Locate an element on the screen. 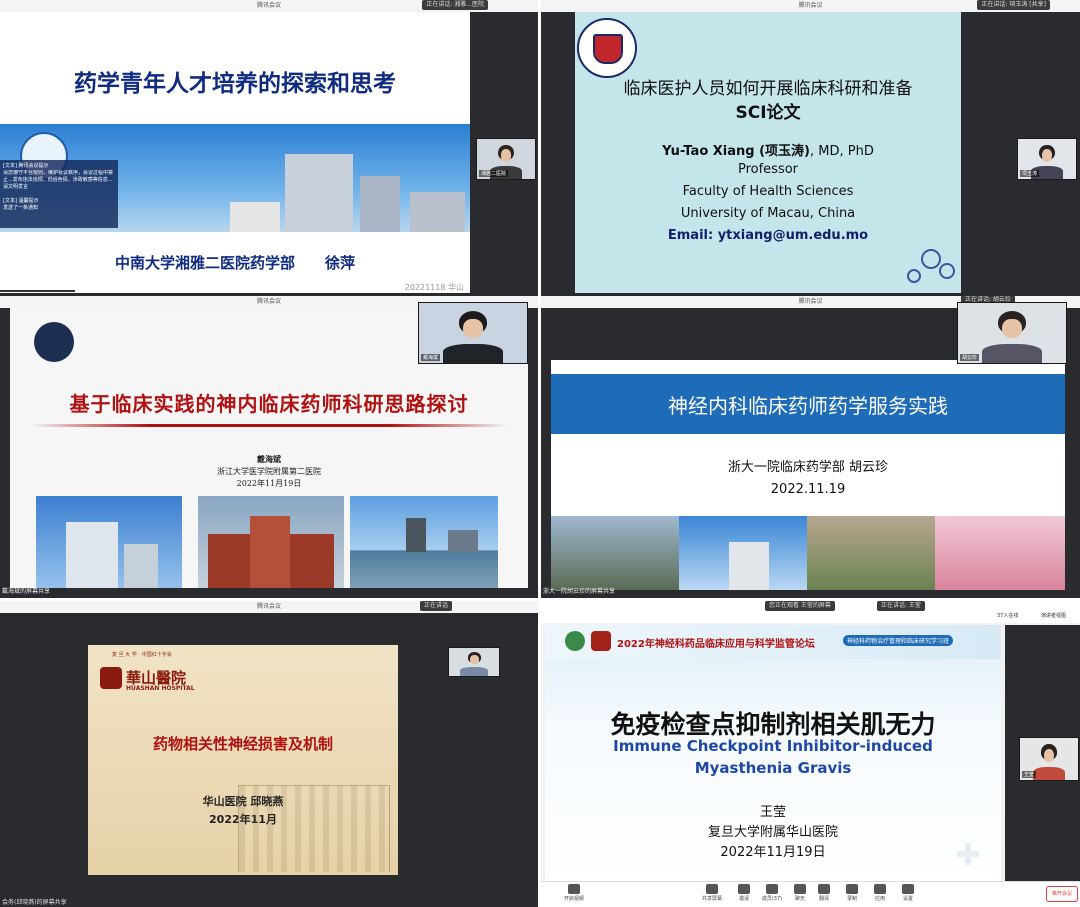 The width and height of the screenshot is (1080, 907). flower-decoration is located at coordinates (931, 264).